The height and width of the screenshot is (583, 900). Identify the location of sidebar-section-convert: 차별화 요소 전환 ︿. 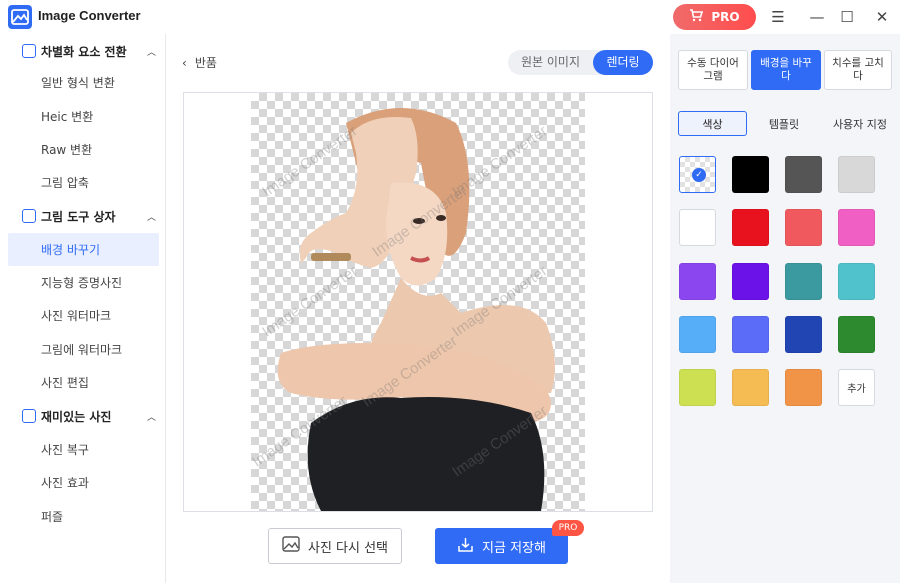
(83, 51).